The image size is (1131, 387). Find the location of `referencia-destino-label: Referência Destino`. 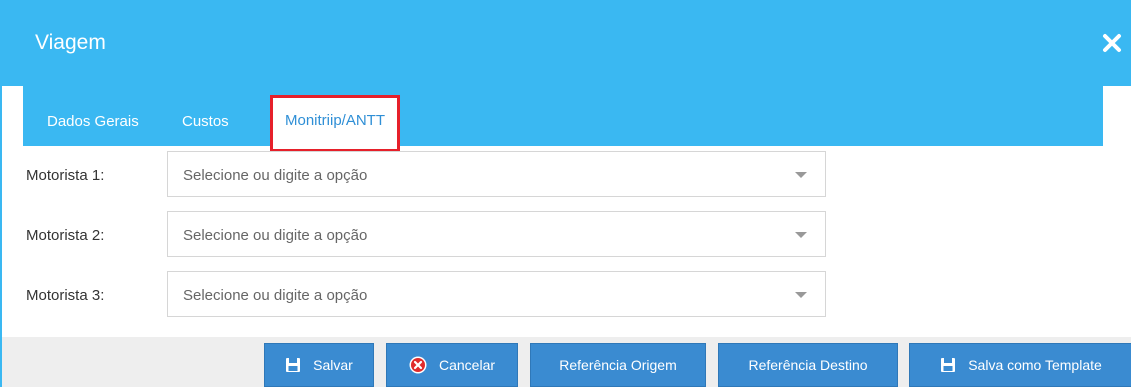

referencia-destino-label: Referência Destino is located at coordinates (808, 365).